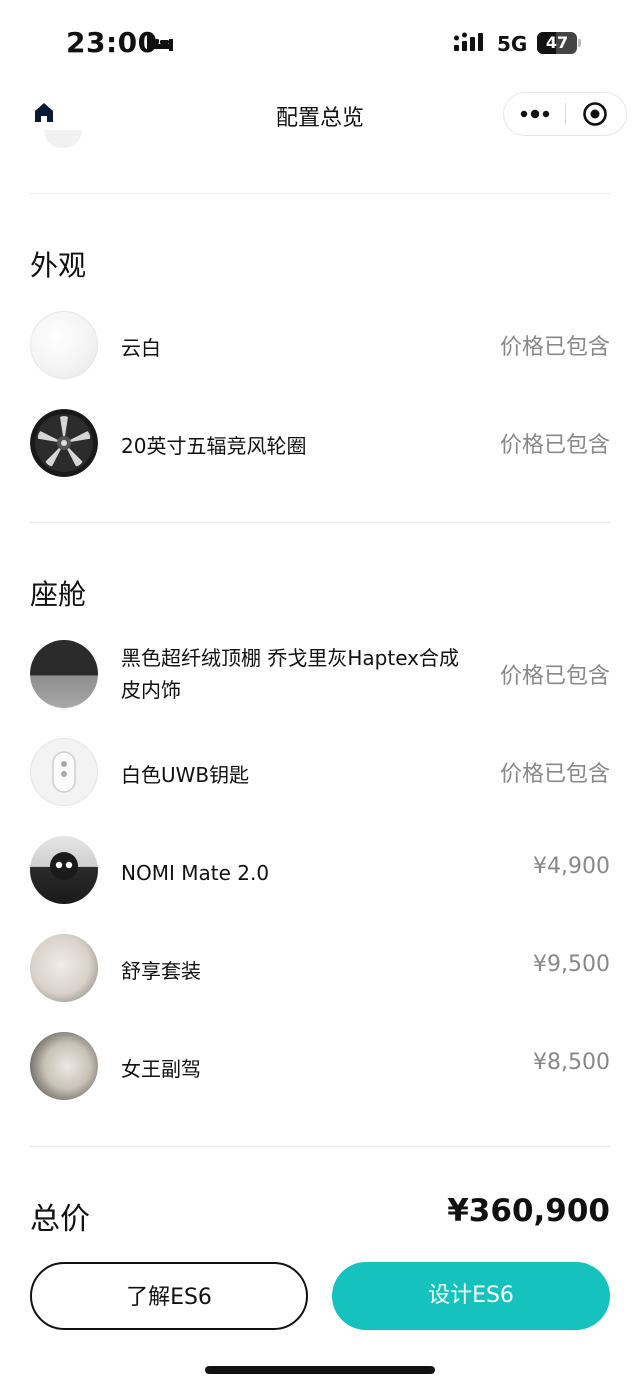  I want to click on item-label: 女王副驾, so click(161, 1069).